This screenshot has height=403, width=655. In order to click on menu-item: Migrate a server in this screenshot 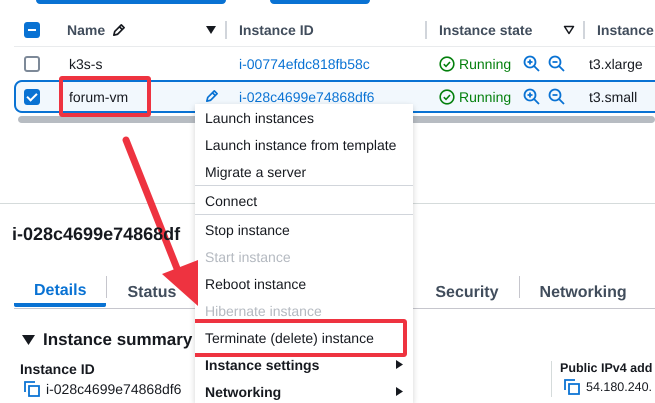, I will do `click(255, 172)`.